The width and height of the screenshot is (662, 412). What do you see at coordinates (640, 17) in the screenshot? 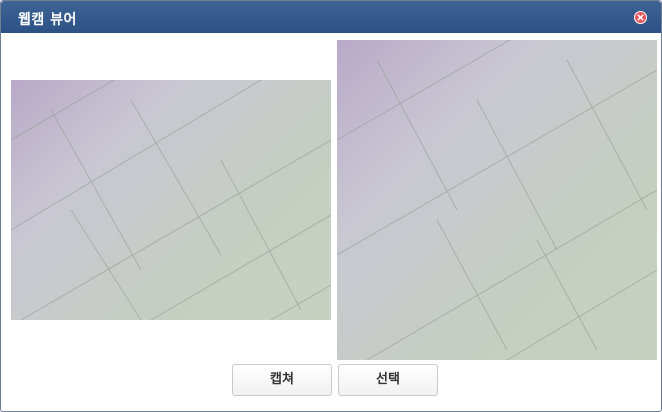
I see `close-icon` at bounding box center [640, 17].